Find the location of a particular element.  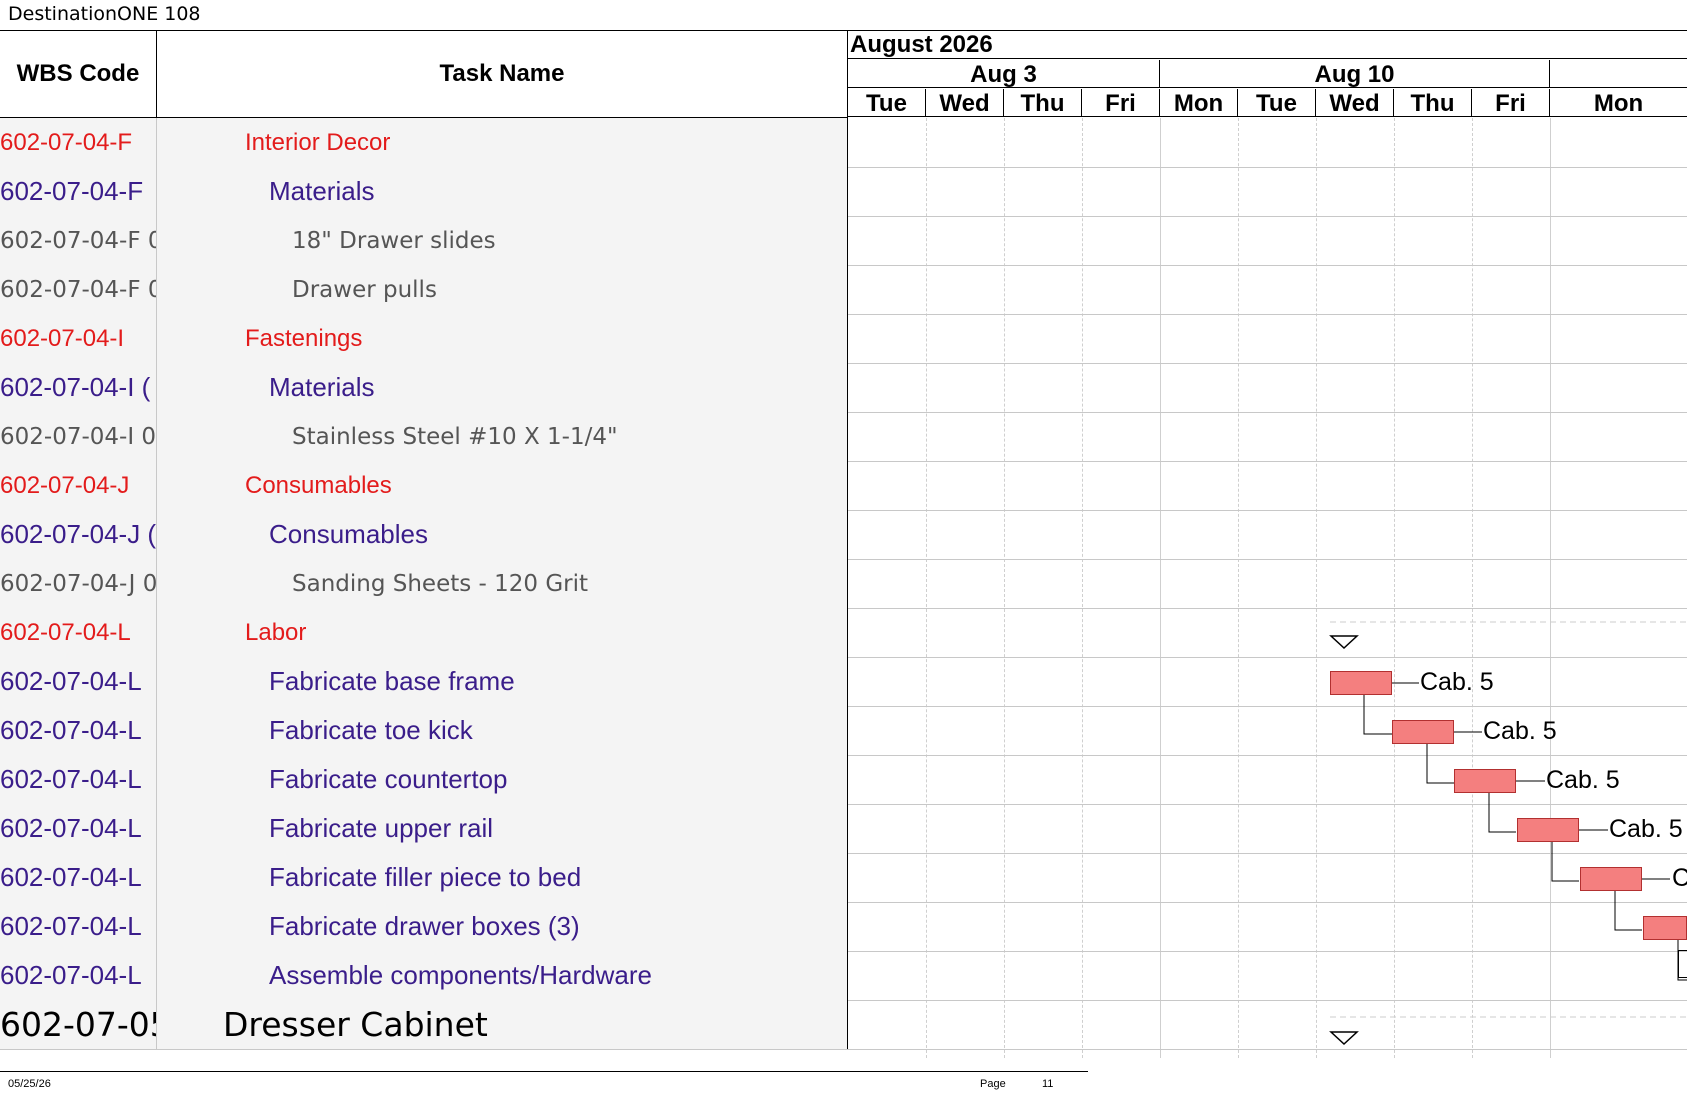

task-name: Sanding Sheets - 120 Grit is located at coordinates (440, 583).